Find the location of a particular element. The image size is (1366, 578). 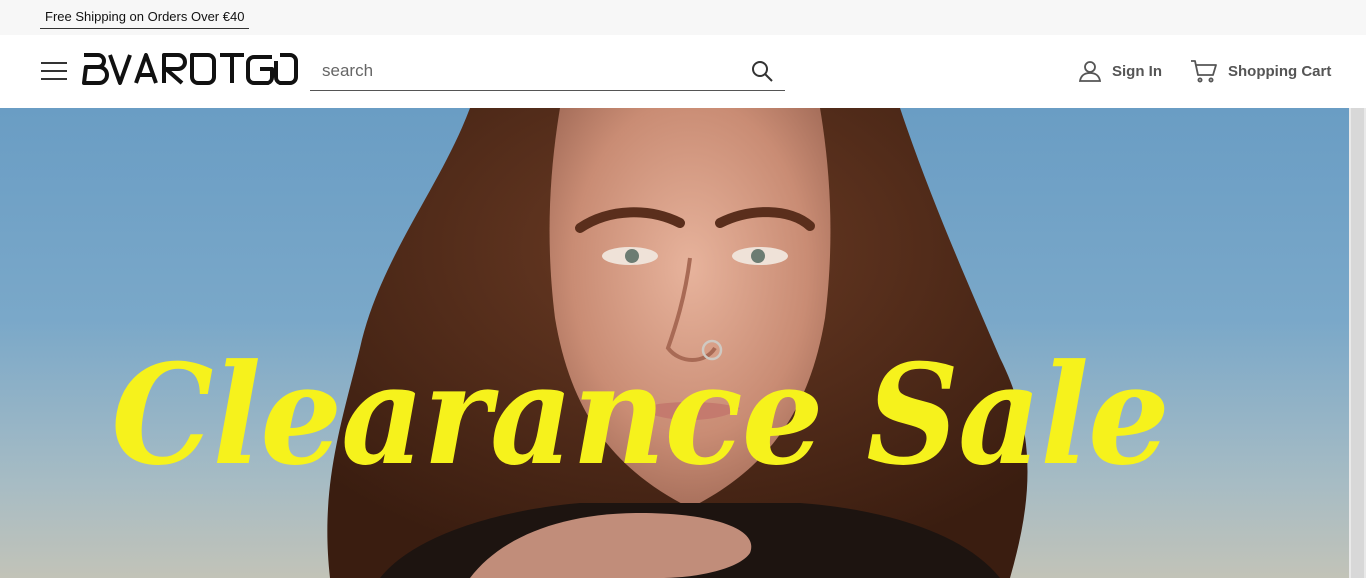

site-header: Sign In Shopping Cart is located at coordinates (683, 71).